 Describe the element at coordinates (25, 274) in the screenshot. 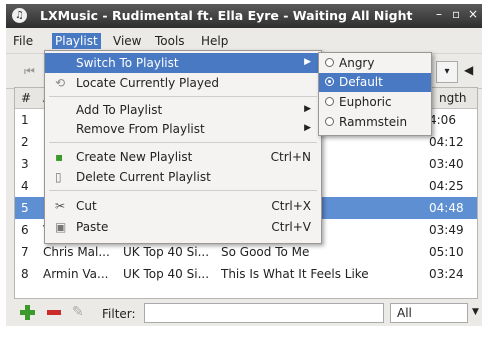

I see `row-number: 8` at that location.